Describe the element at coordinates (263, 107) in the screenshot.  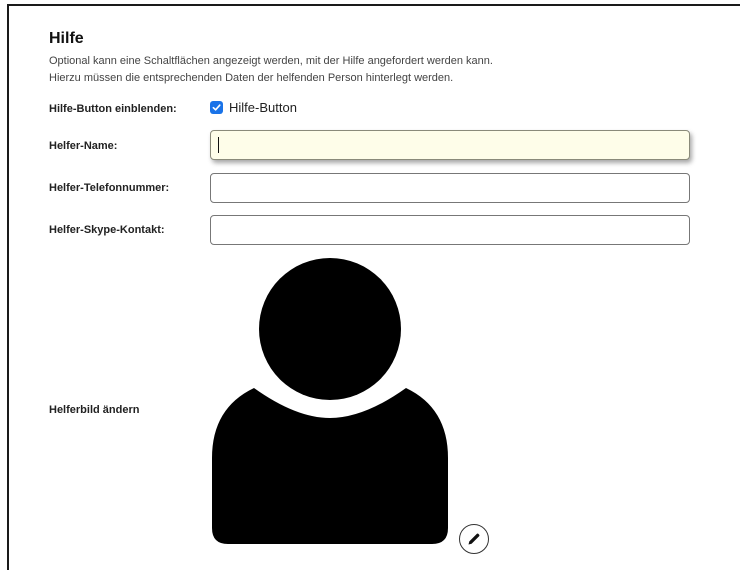
I see `help-button-checkbox-label: Hilfe-Button` at that location.